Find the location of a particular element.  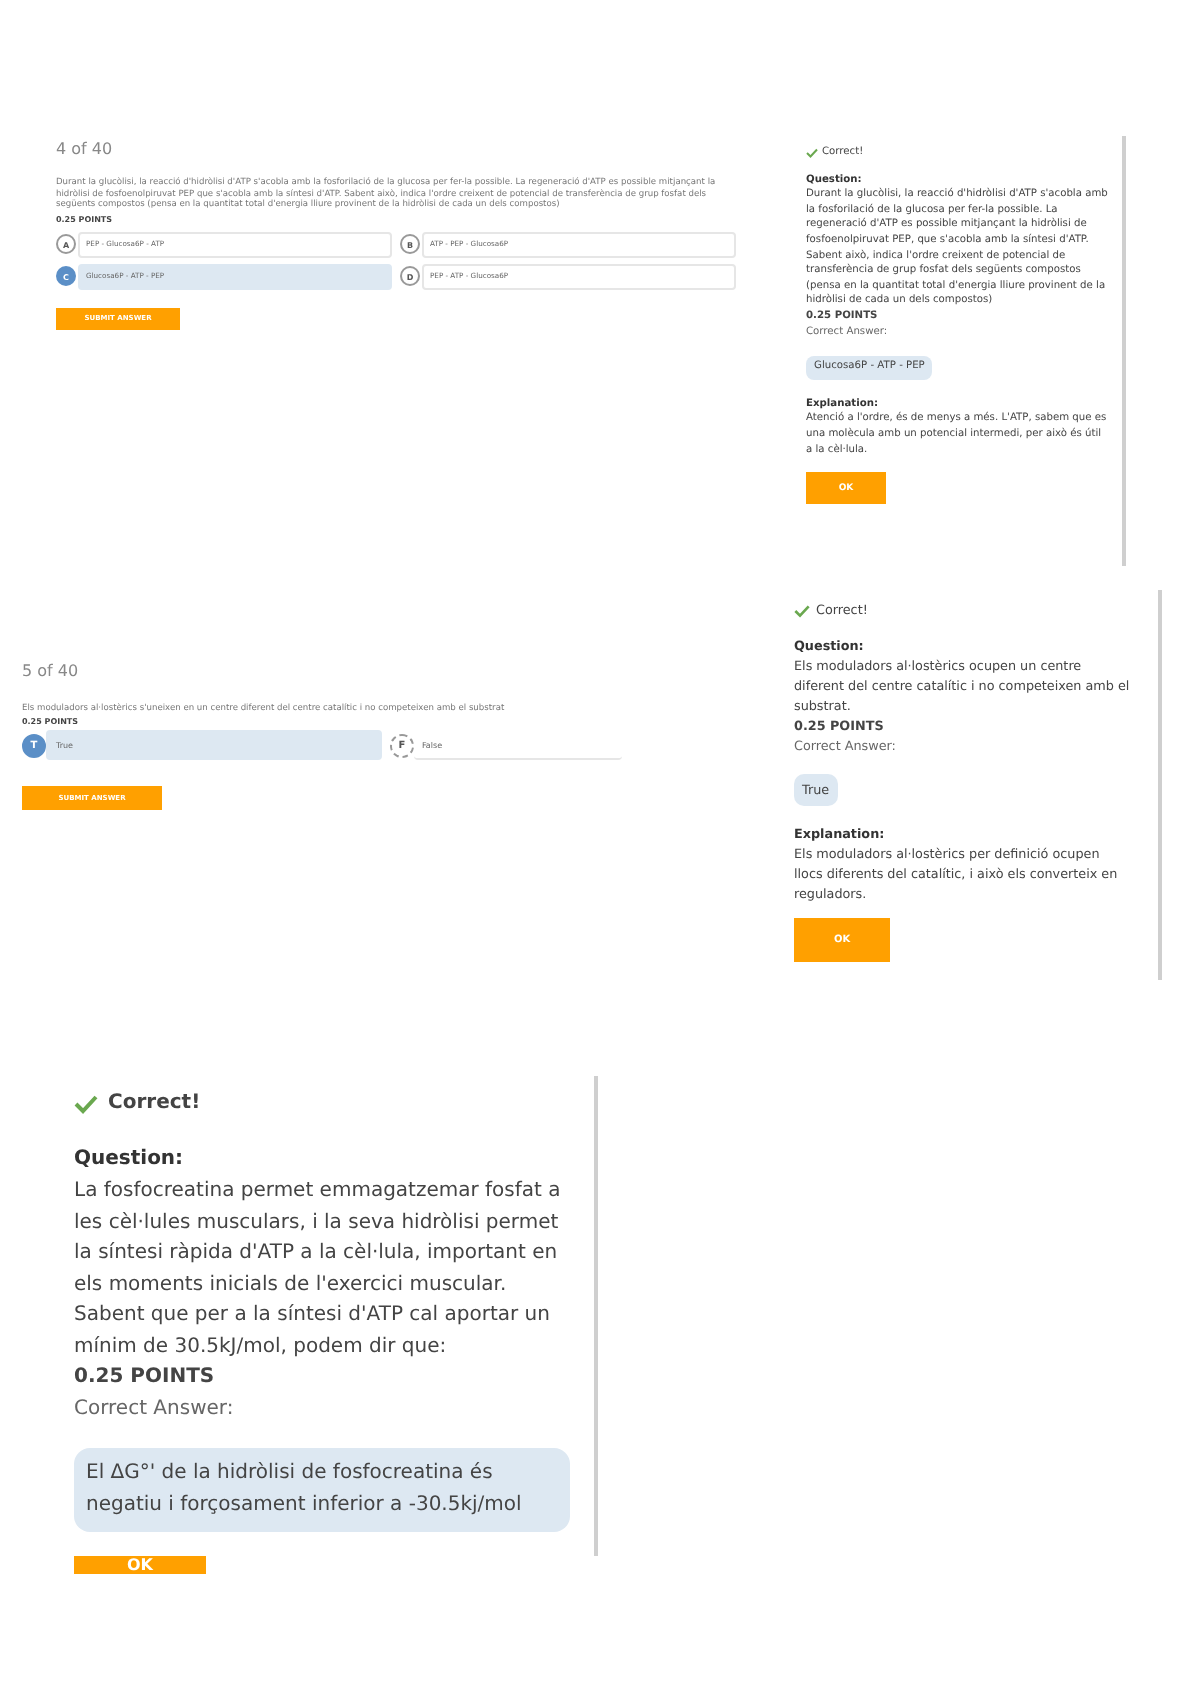

question-counter: 4 of 40 is located at coordinates (85, 149).